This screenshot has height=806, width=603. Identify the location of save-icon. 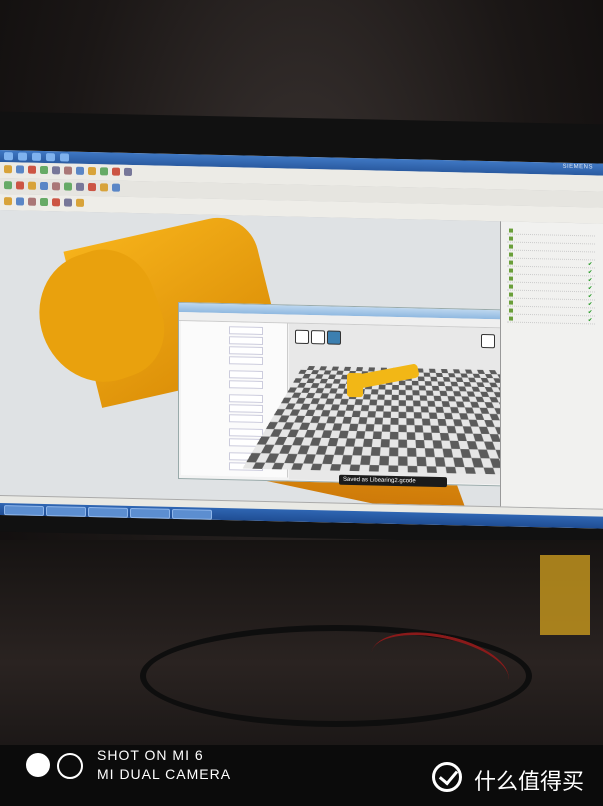
(20, 169).